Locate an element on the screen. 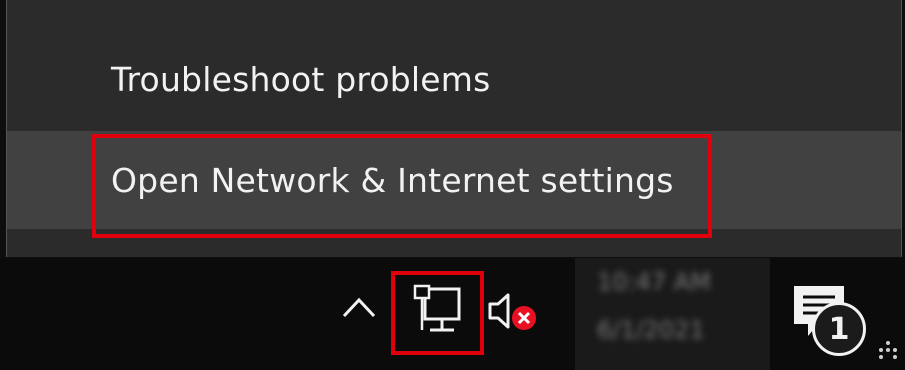  menu-item-label: Open Network & Internet settings is located at coordinates (392, 180).